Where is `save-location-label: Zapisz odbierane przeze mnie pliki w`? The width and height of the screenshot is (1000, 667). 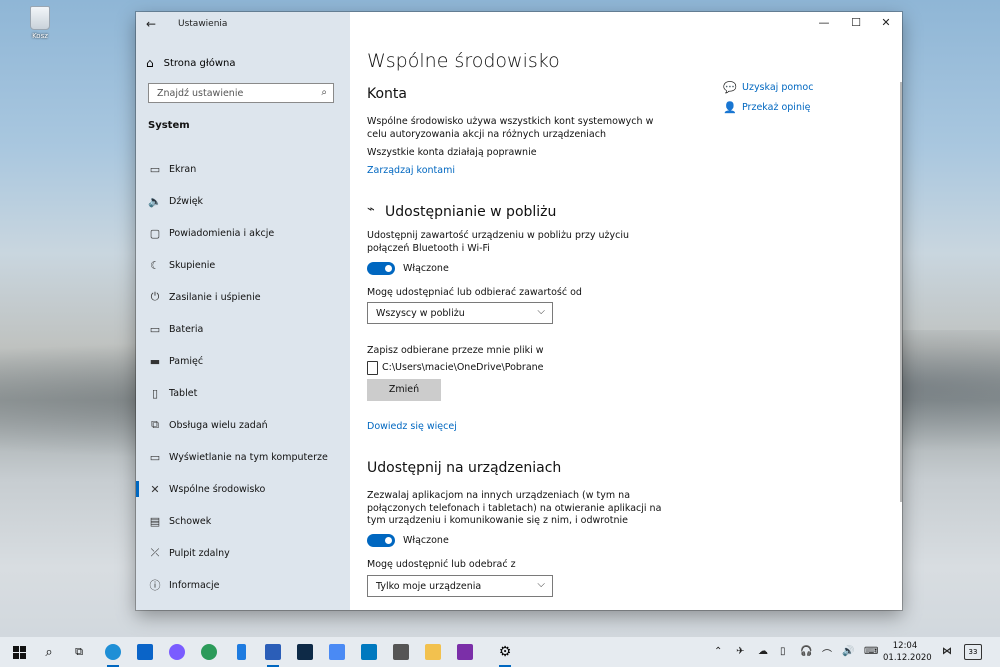
save-location-label: Zapisz odbierane przeze mnie pliki w is located at coordinates (455, 350).